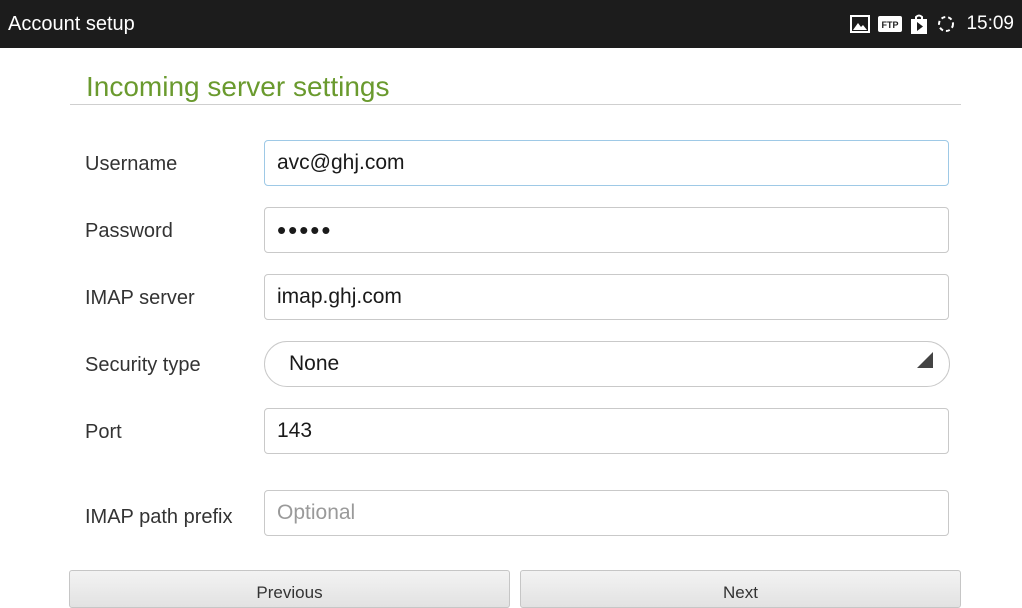  I want to click on section-title: Incoming server settings, so click(238, 86).